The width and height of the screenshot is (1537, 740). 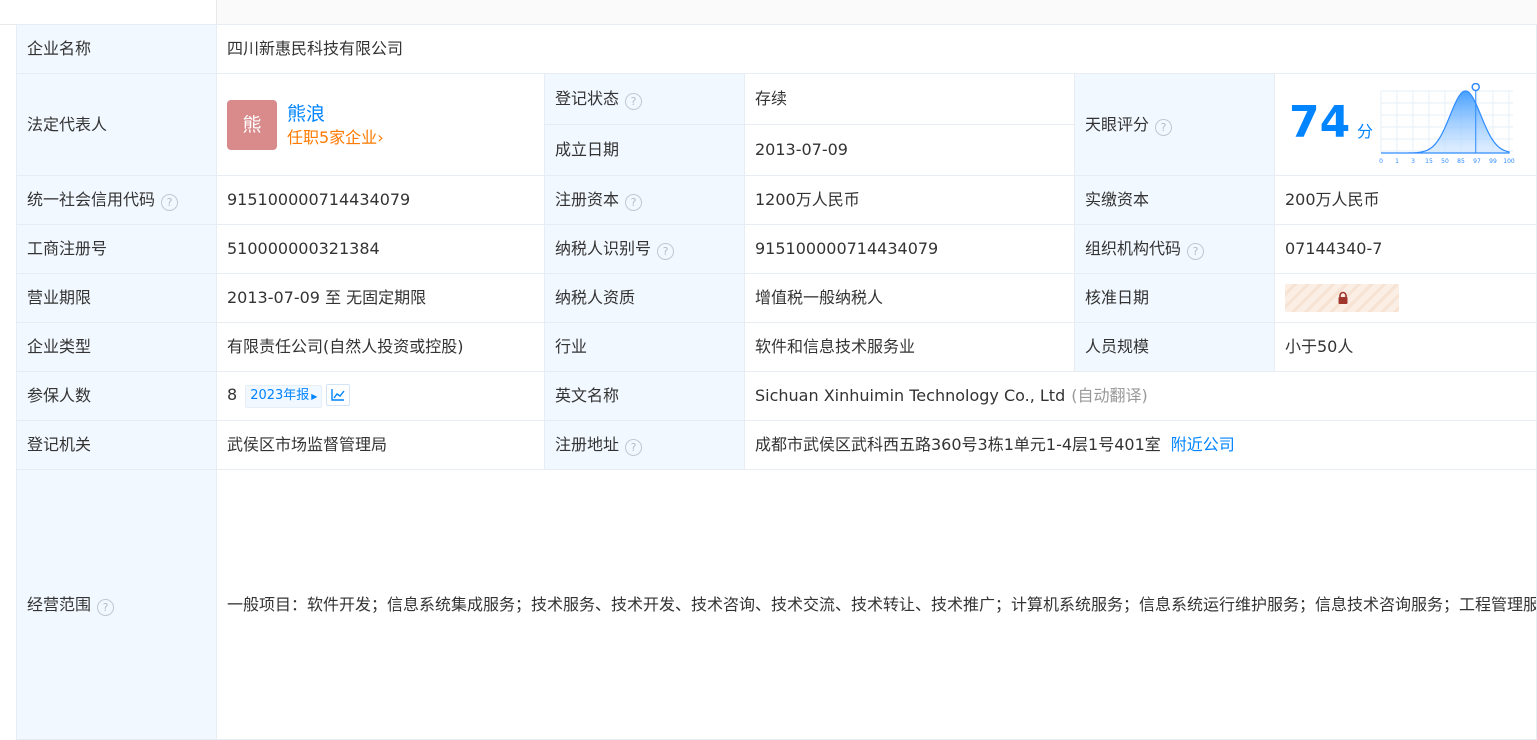 I want to click on tianyan-score-cell: 74 分 0 1 3 15 50 85 97 99 100, so click(x=1405, y=124).